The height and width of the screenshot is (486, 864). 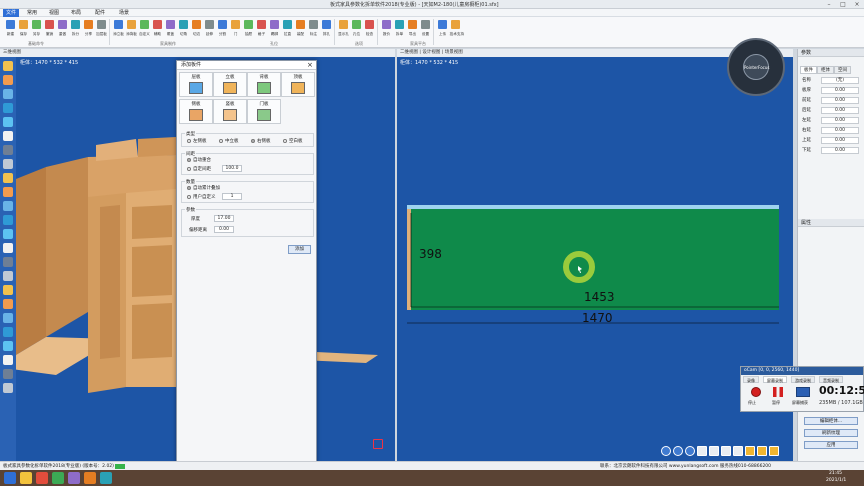 What do you see at coordinates (32, 13) in the screenshot?
I see `menu-common: 常用` at bounding box center [32, 13].